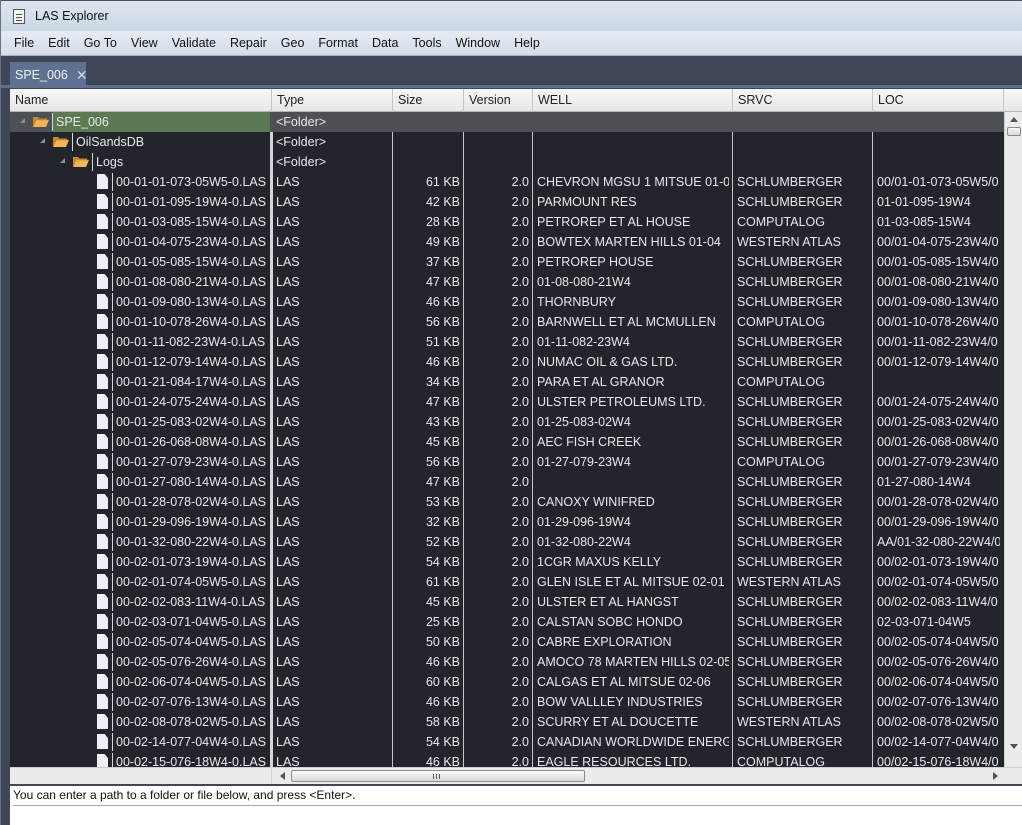 The width and height of the screenshot is (1022, 825). Describe the element at coordinates (141, 222) in the screenshot. I see `name-cell: 00-01-03-085-15W4-0.LAS` at that location.